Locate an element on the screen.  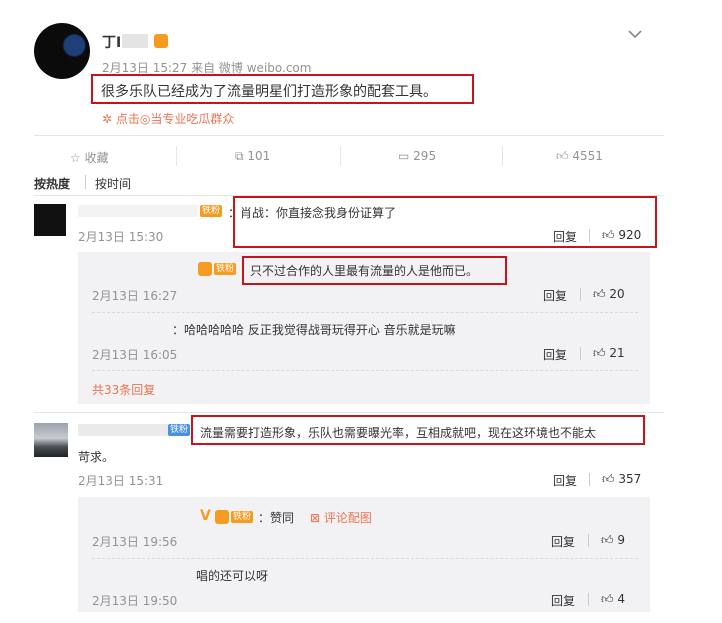
reply-text: ：赞同 is located at coordinates (276, 518).